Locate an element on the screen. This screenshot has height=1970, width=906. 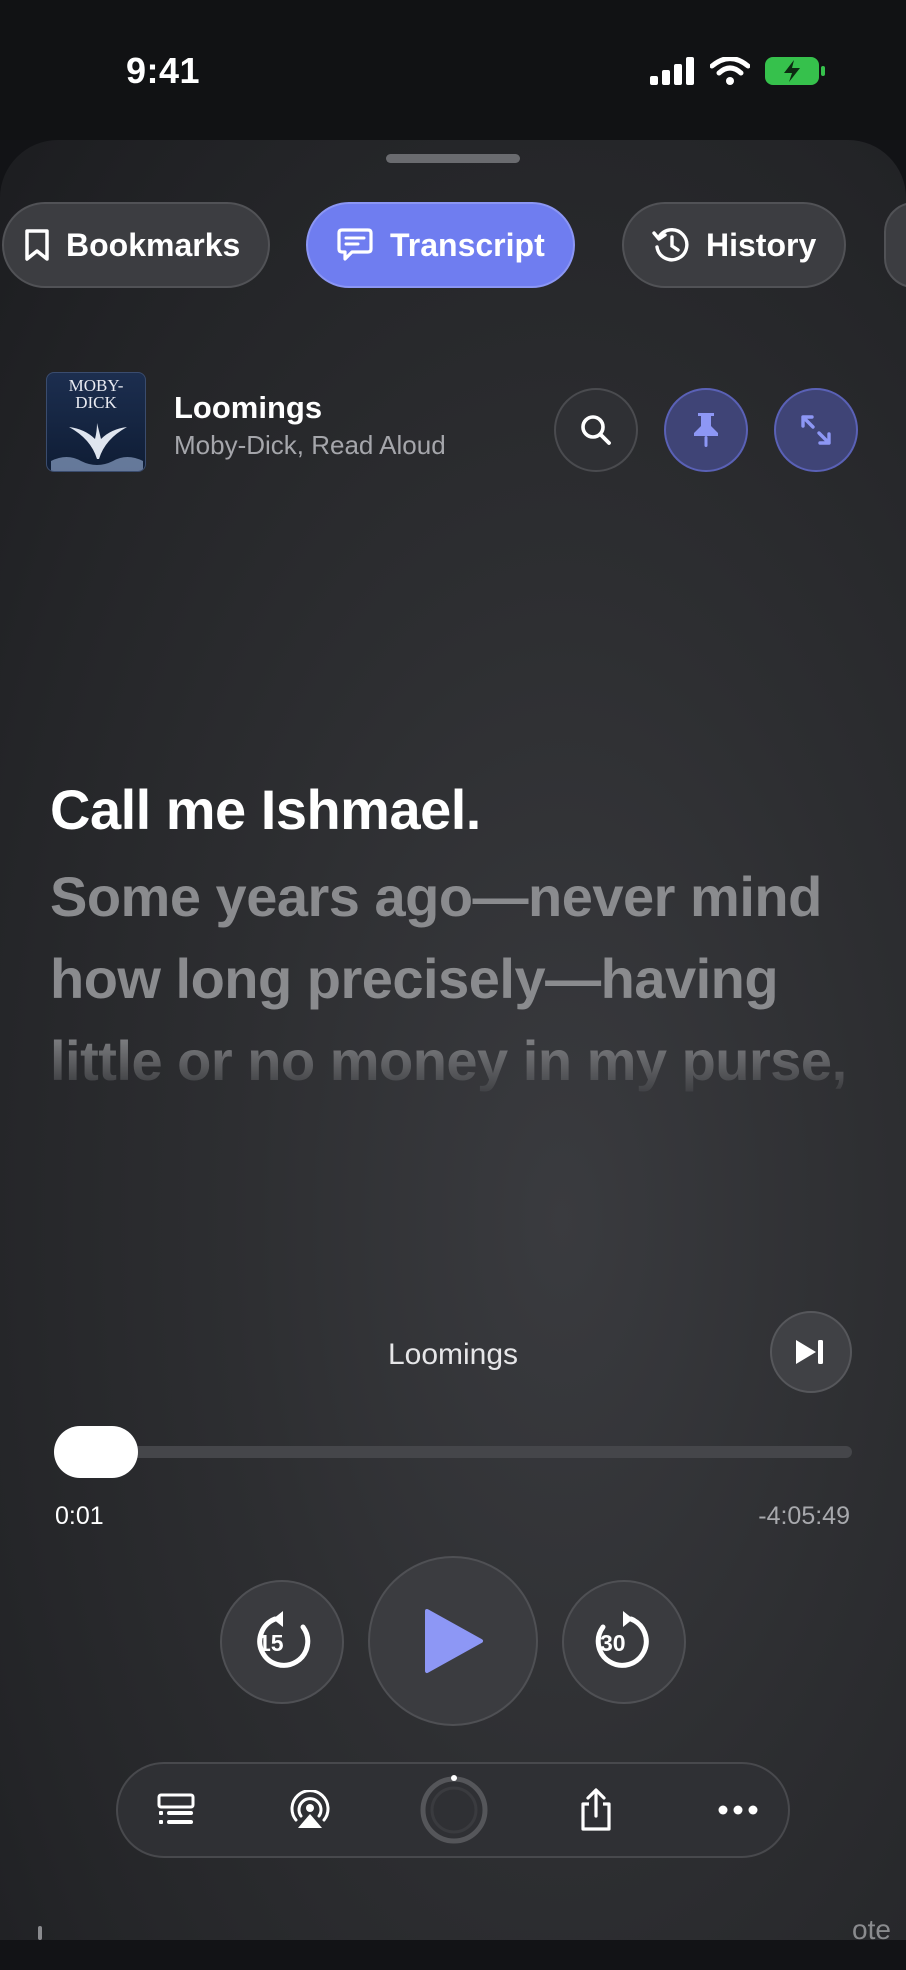
search-icon is located at coordinates (596, 430).